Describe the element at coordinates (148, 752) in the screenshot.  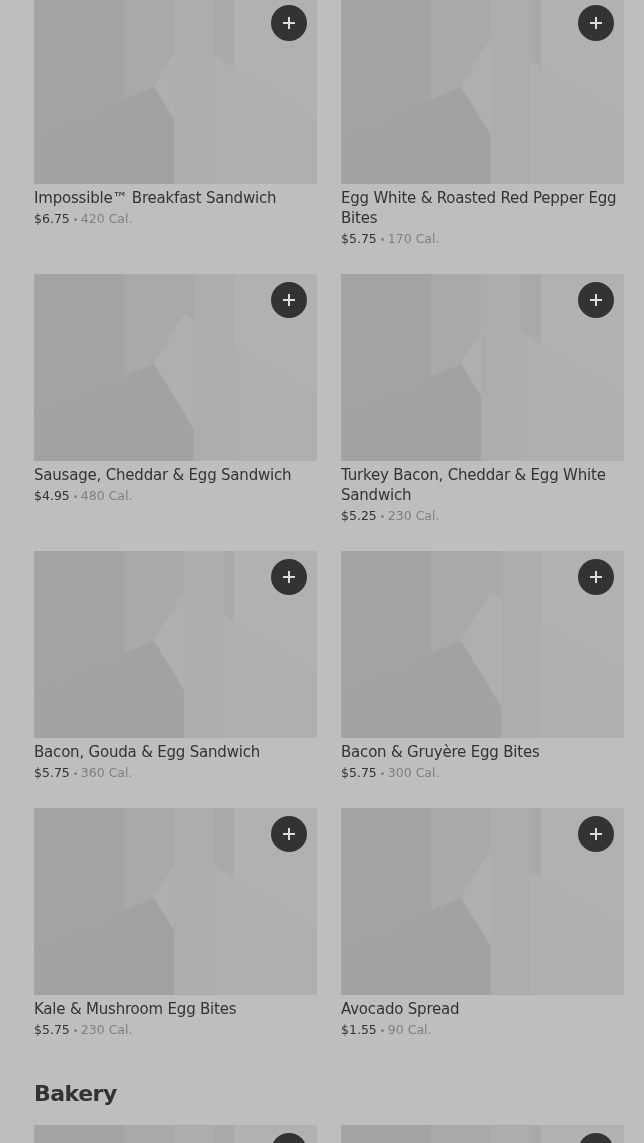
I see `product-name: Bacon, Gouda & Egg Sandwich` at that location.